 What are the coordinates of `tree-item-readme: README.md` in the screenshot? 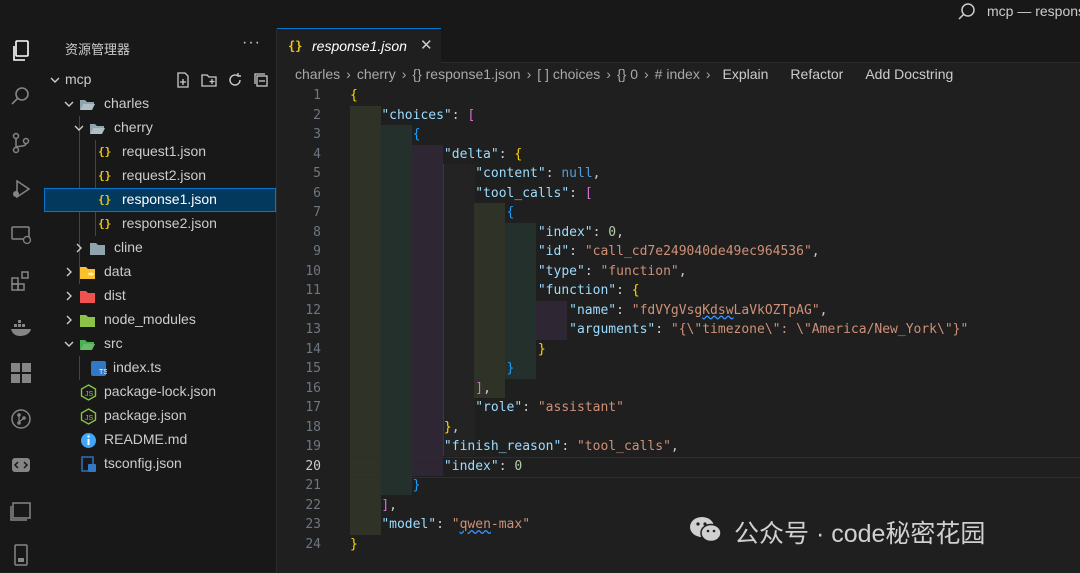 It's located at (160, 440).